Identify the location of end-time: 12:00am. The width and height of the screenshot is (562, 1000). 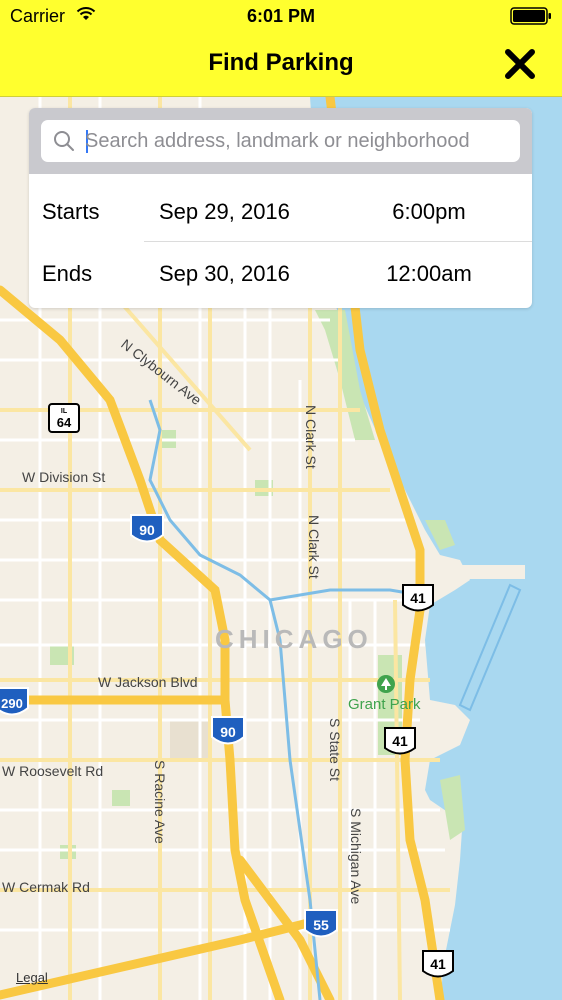
(429, 274).